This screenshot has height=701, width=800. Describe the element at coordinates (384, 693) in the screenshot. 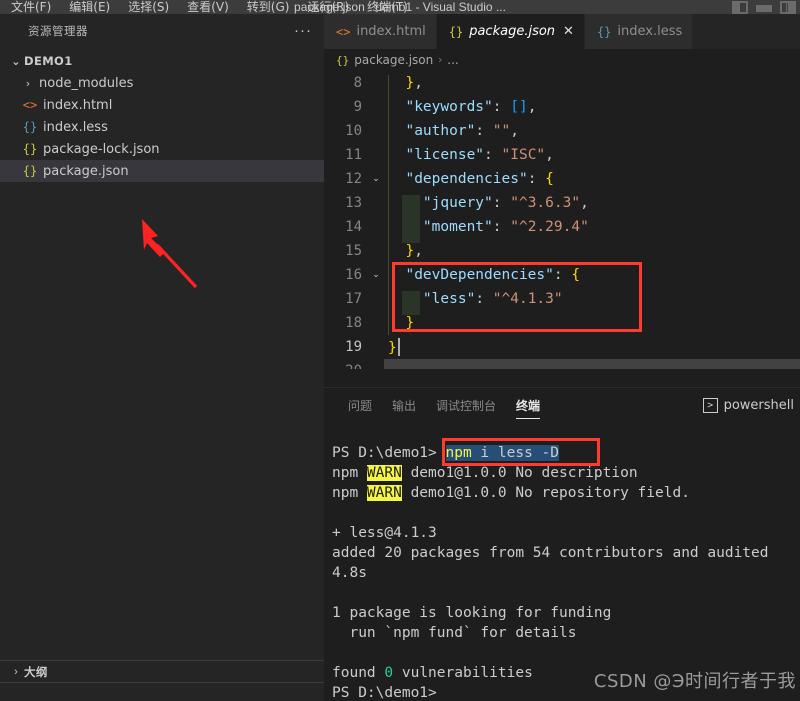

I see `terminal-line: PS D:\demo1>` at that location.